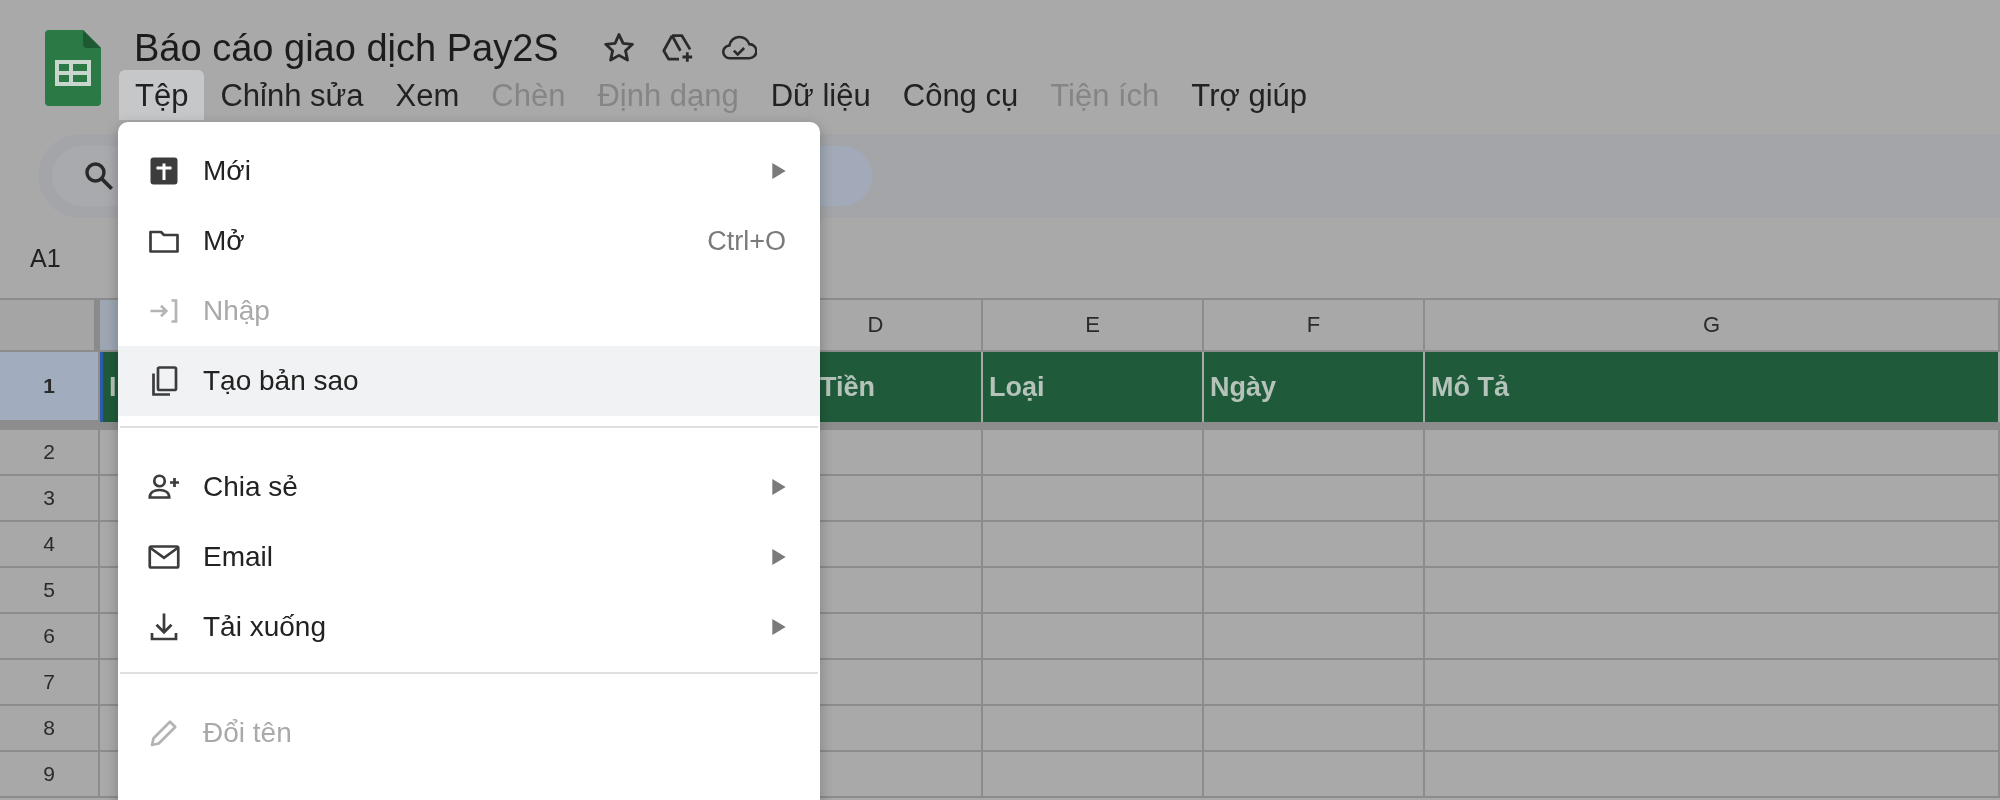 Image resolution: width=2000 pixels, height=800 pixels. I want to click on header-cell: Ngày, so click(1314, 387).